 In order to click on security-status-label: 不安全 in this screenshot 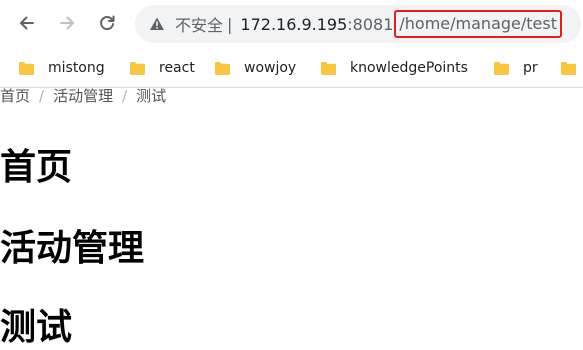, I will do `click(199, 24)`.